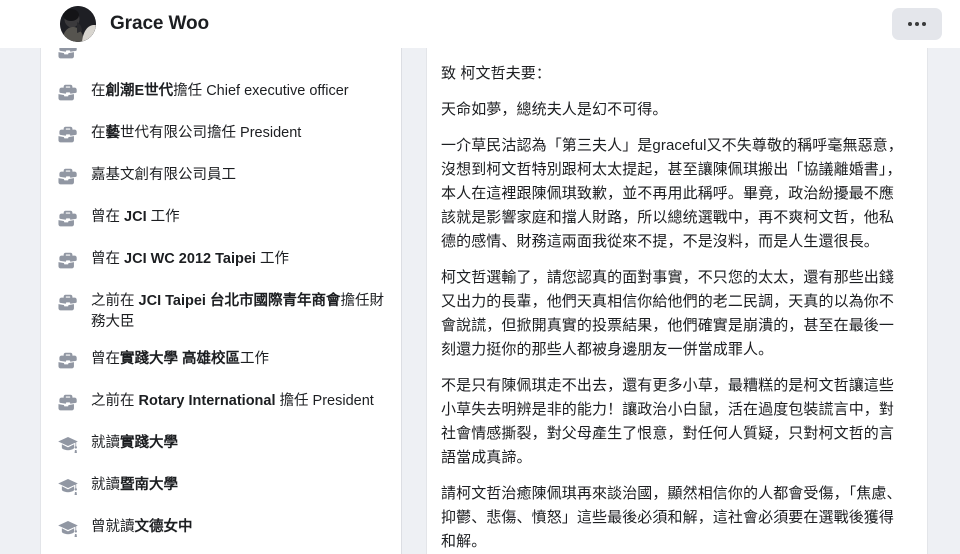 This screenshot has height=554, width=960. What do you see at coordinates (232, 401) in the screenshot?
I see `list-item-label: 之前在 Rotary International 擔任 President` at bounding box center [232, 401].